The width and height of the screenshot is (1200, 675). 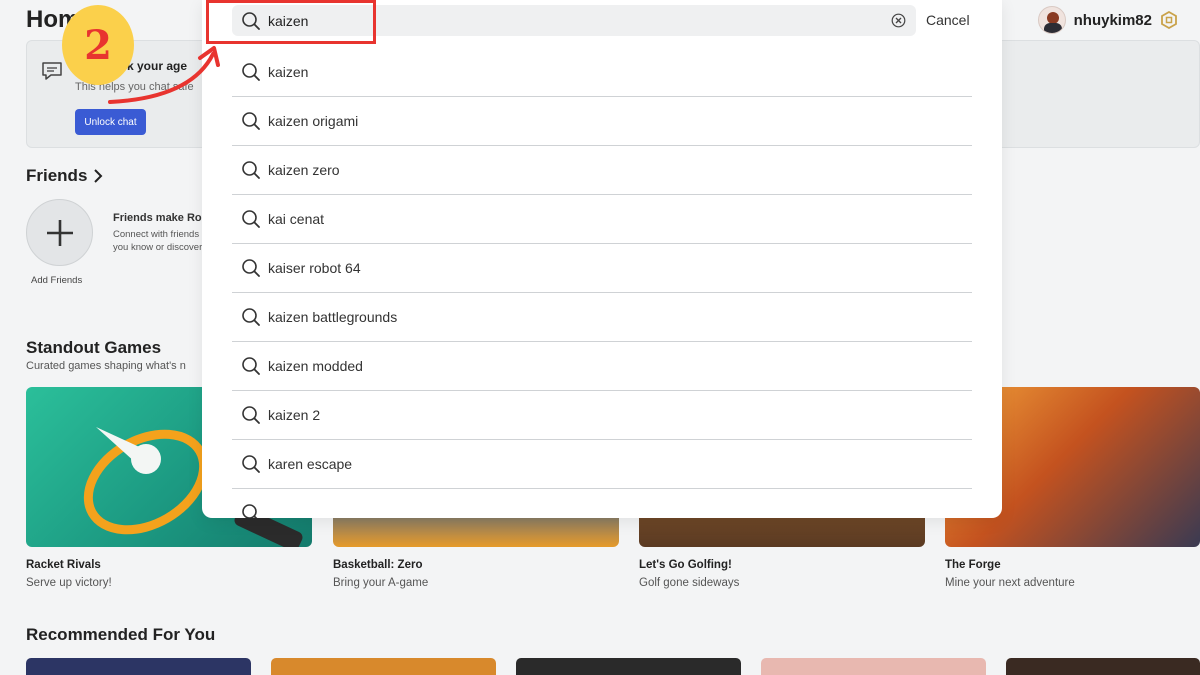 What do you see at coordinates (63, 565) in the screenshot?
I see `game-title: Racket Rivals` at bounding box center [63, 565].